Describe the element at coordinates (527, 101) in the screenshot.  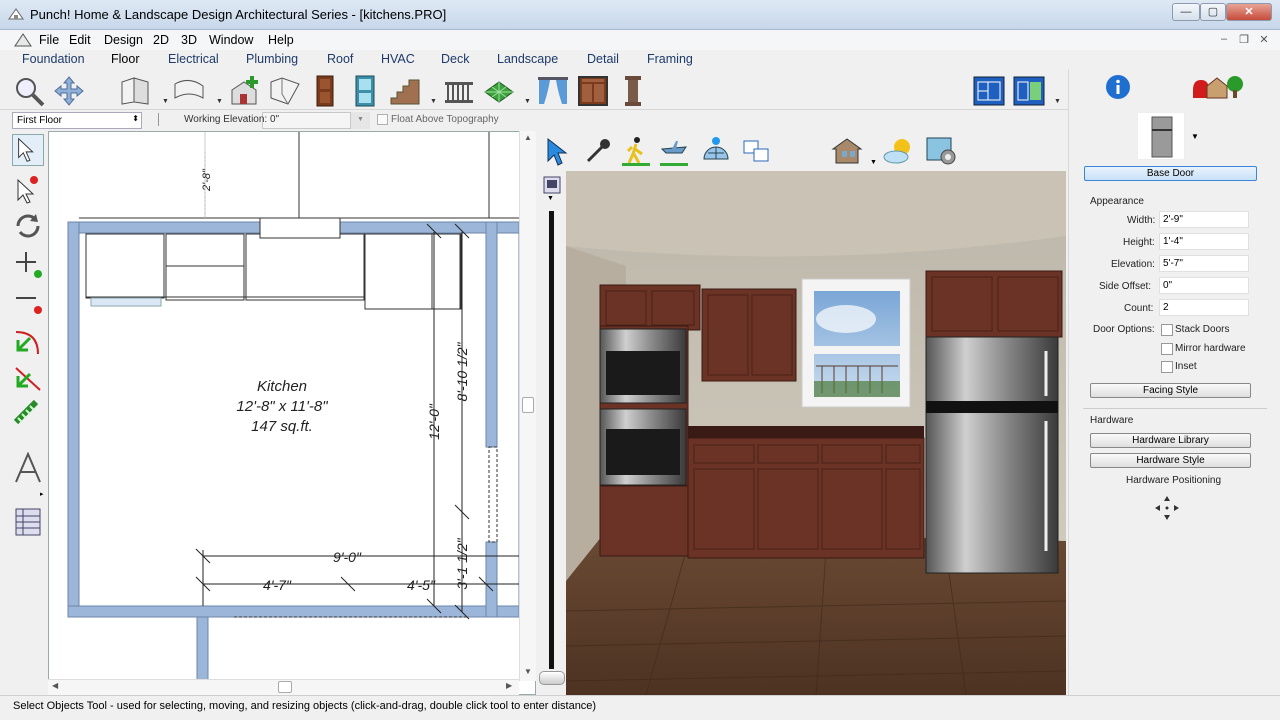
I see `floor-fill-dropdown-caret: ▼` at that location.